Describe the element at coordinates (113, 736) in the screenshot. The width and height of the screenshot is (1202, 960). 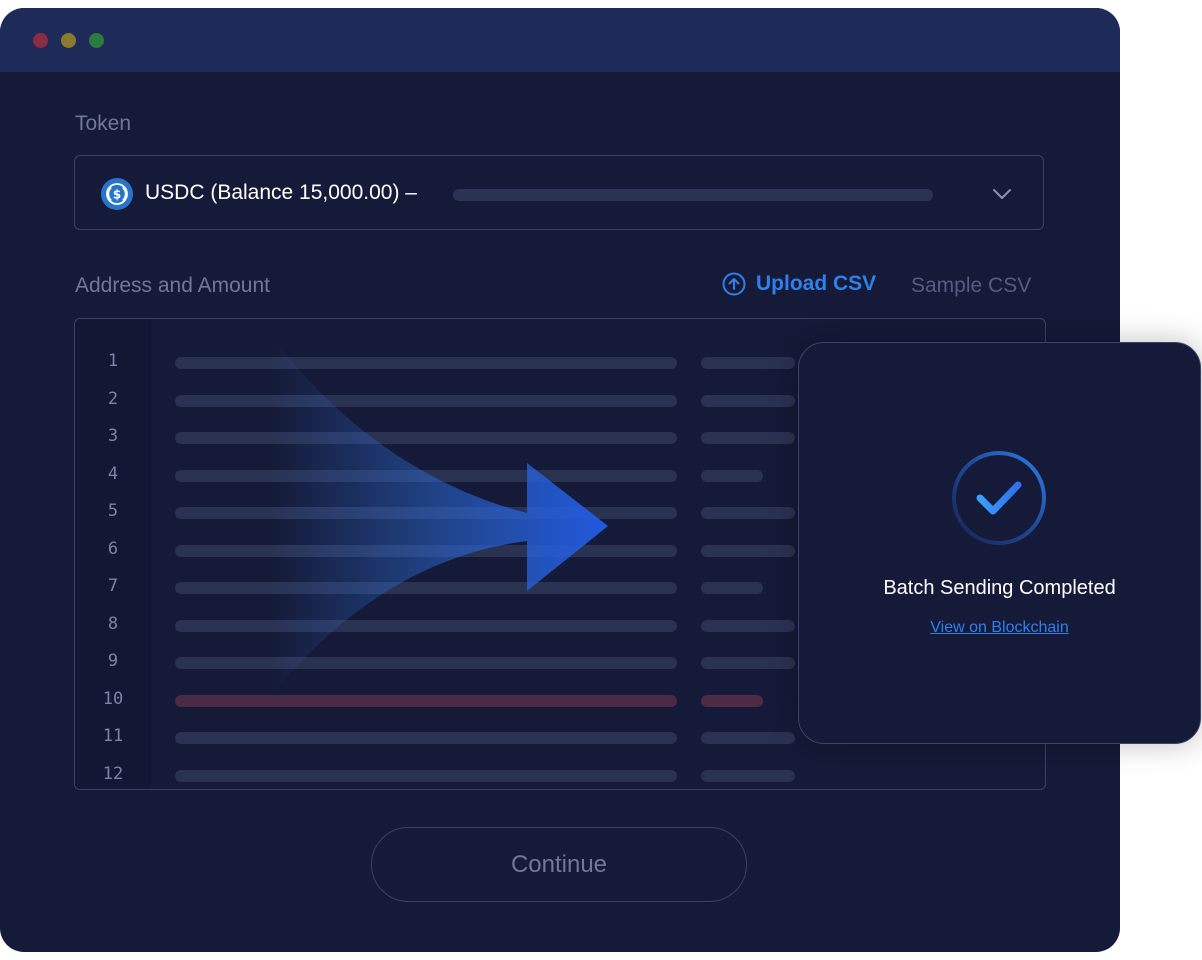
I see `line-number: 11` at that location.